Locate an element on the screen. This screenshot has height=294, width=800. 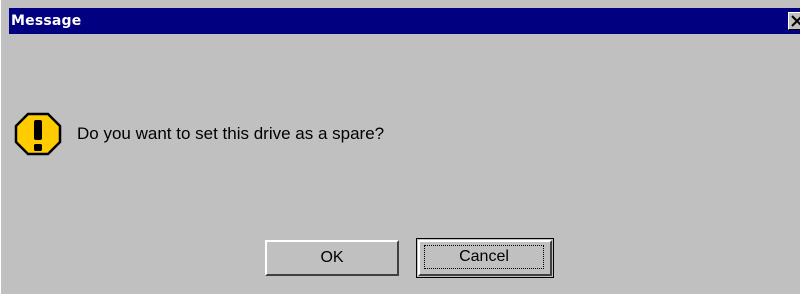
title-bar: Message is located at coordinates (404, 21).